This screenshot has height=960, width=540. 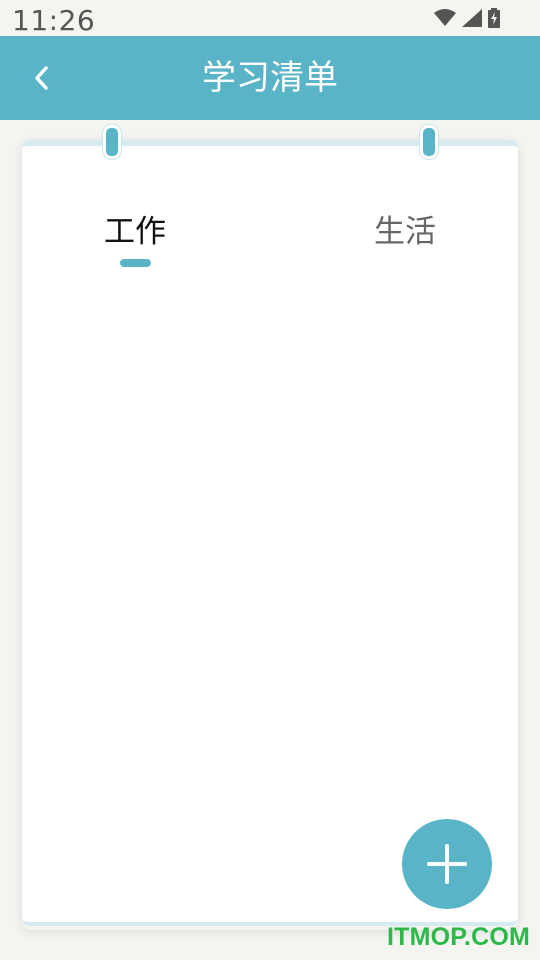 I want to click on back-button, so click(x=42, y=78).